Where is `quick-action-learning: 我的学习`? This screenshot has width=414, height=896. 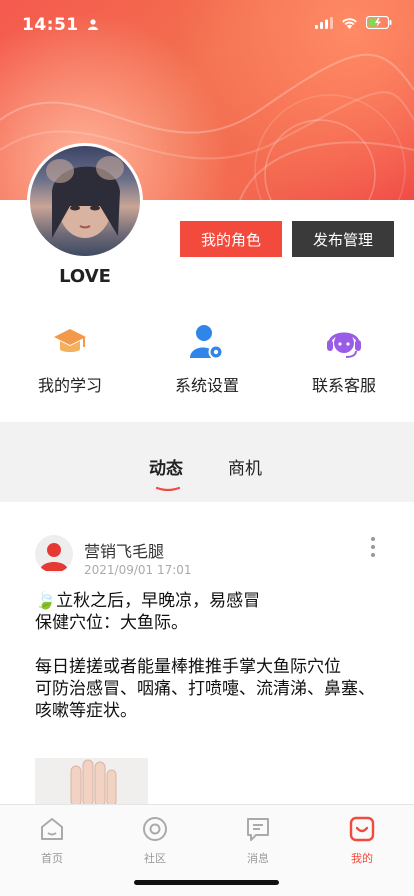 quick-action-learning: 我的学习 is located at coordinates (70, 359).